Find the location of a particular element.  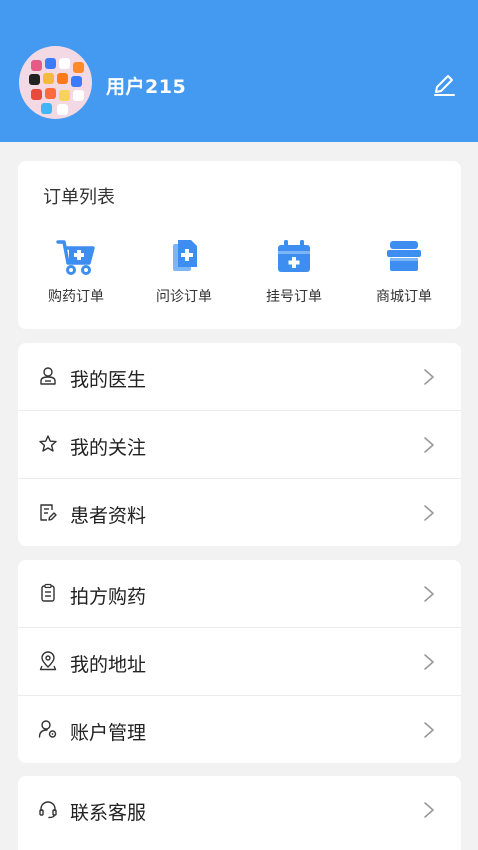

file-edit-icon is located at coordinates (48, 512).